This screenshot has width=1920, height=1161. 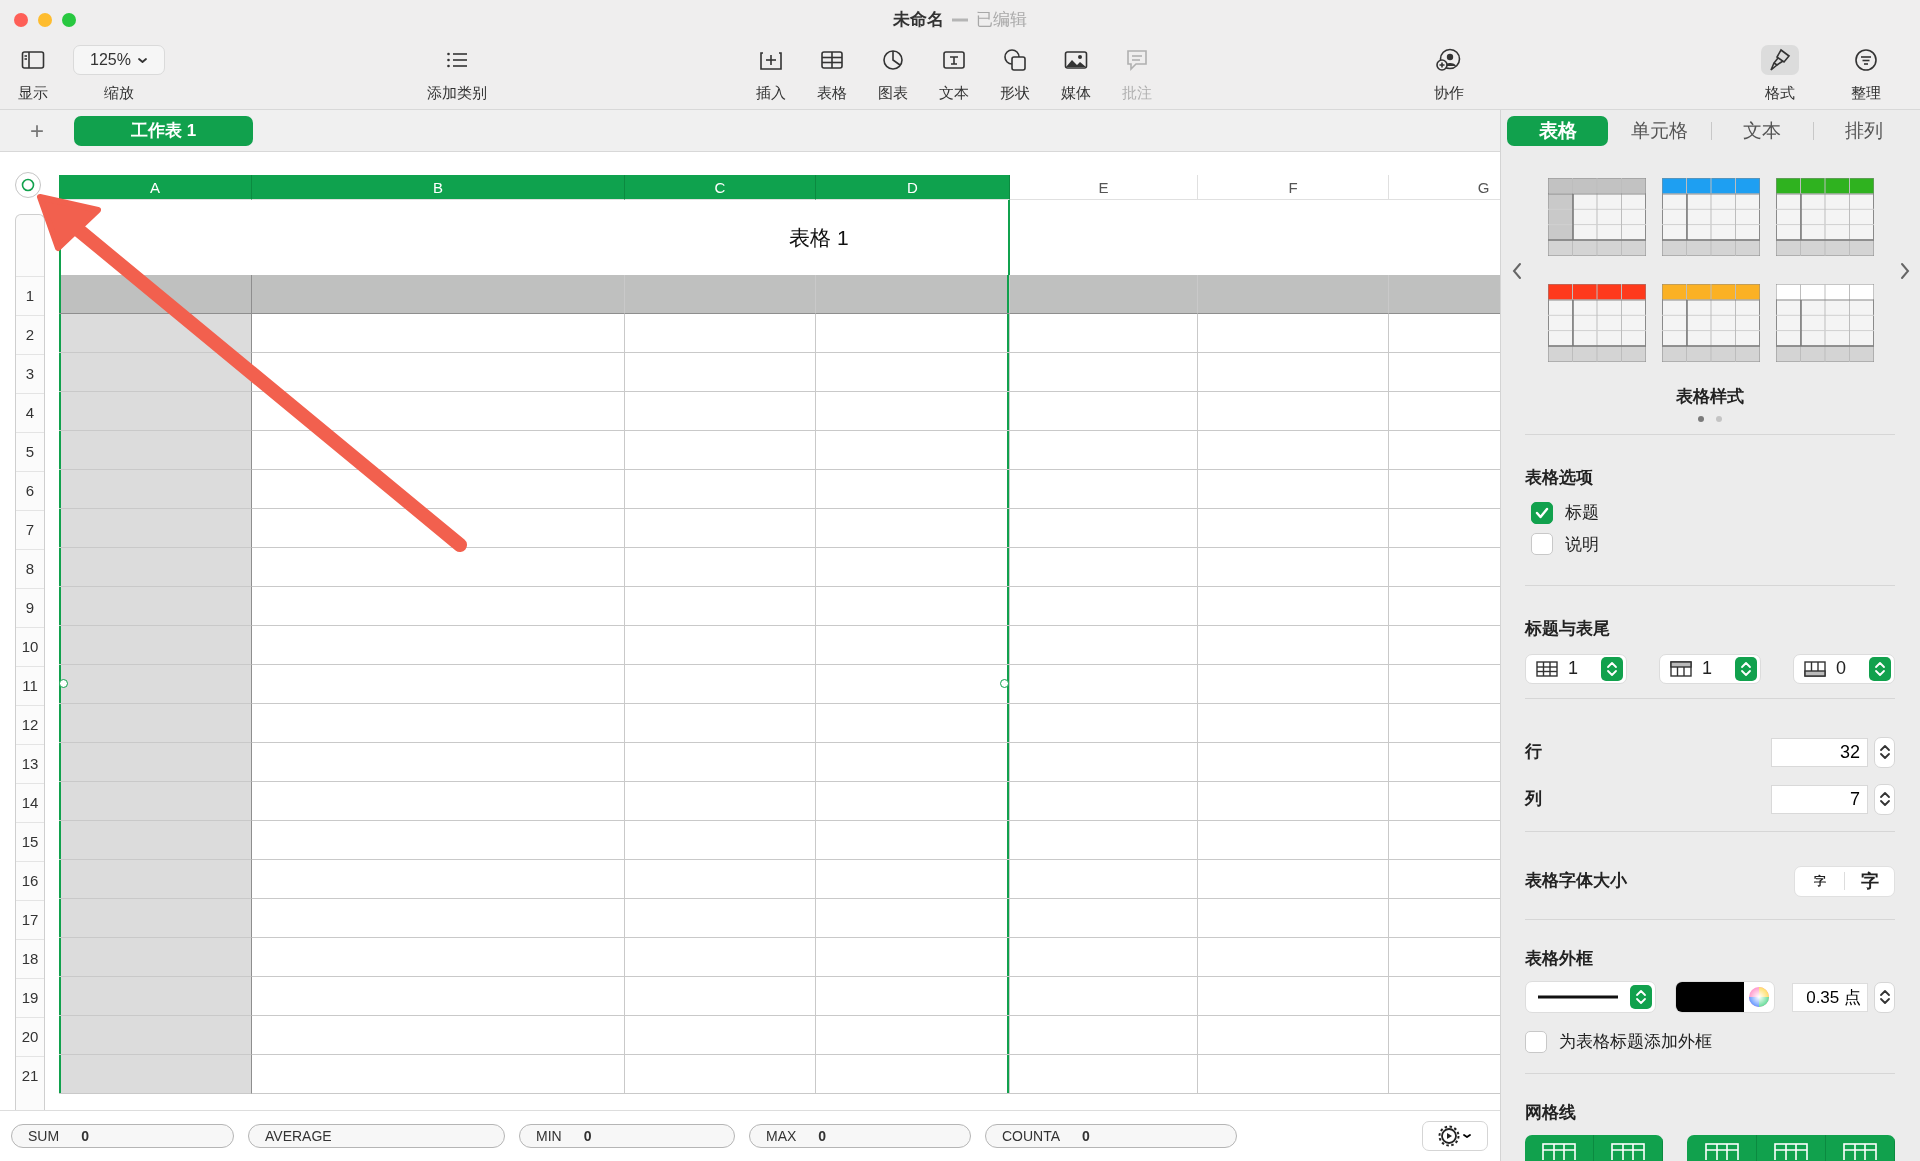 I want to click on toolbar-button: 整理, so click(x=1866, y=71).